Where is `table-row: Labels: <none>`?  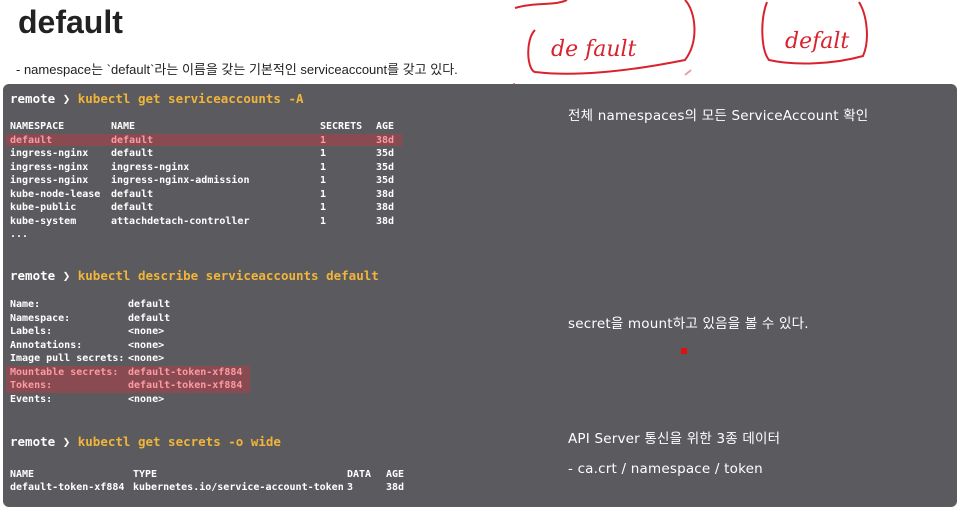 table-row: Labels: <none> is located at coordinates (280, 332).